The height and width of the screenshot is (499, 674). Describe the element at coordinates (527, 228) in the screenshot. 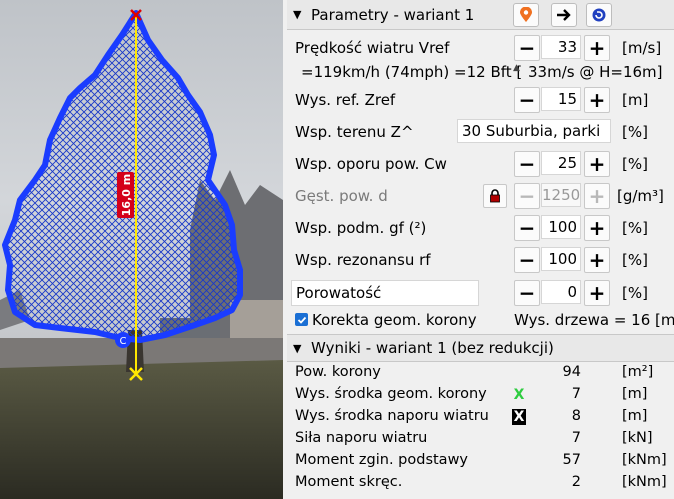

I see `gust-decrease-button: −` at that location.